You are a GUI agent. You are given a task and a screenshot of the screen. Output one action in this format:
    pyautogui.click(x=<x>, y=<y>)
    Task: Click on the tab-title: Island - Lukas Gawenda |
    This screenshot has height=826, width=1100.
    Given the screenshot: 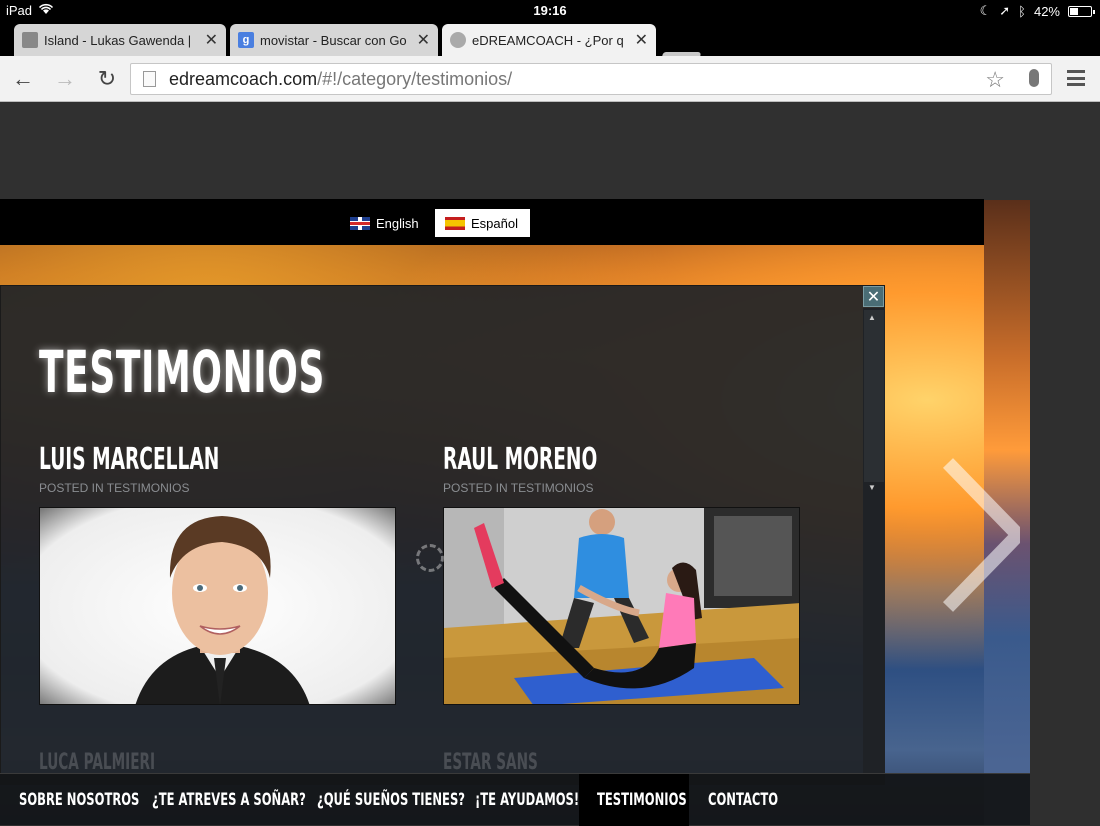 What is the action you would take?
    pyautogui.click(x=118, y=40)
    